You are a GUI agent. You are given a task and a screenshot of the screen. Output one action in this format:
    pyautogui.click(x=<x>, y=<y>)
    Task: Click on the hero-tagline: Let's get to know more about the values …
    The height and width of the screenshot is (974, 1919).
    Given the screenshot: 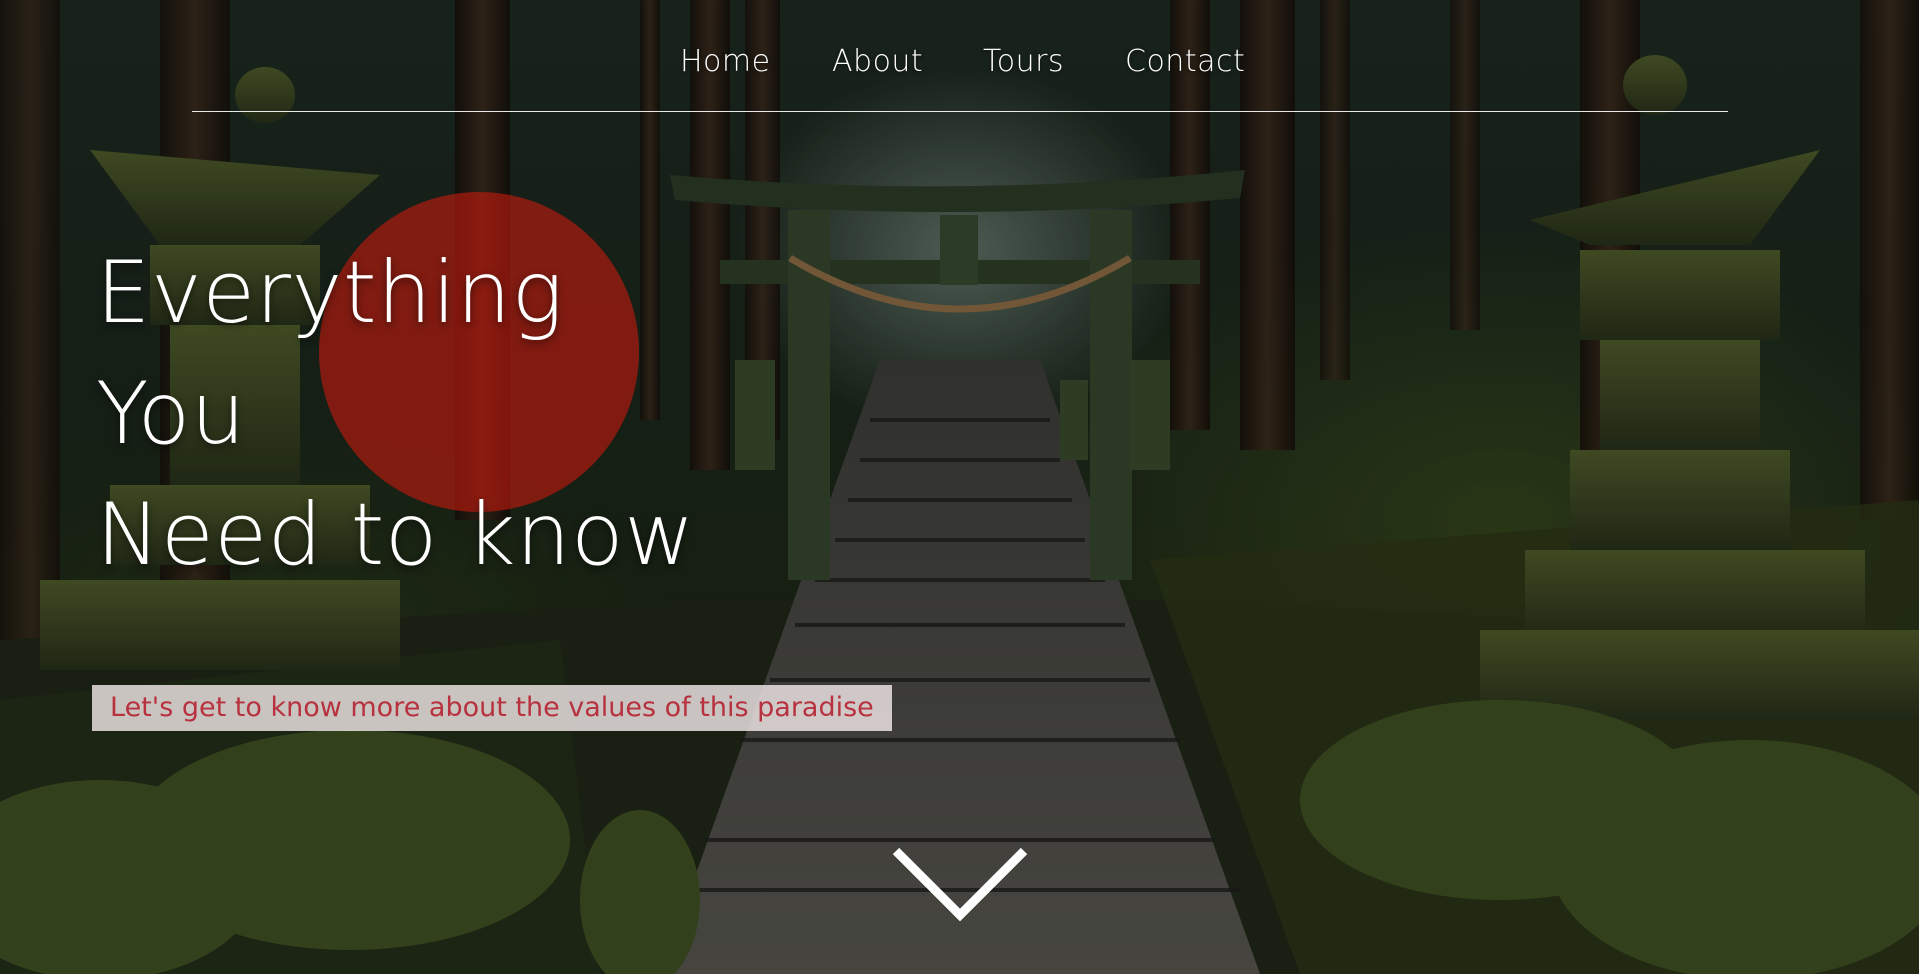 What is the action you would take?
    pyautogui.click(x=492, y=708)
    